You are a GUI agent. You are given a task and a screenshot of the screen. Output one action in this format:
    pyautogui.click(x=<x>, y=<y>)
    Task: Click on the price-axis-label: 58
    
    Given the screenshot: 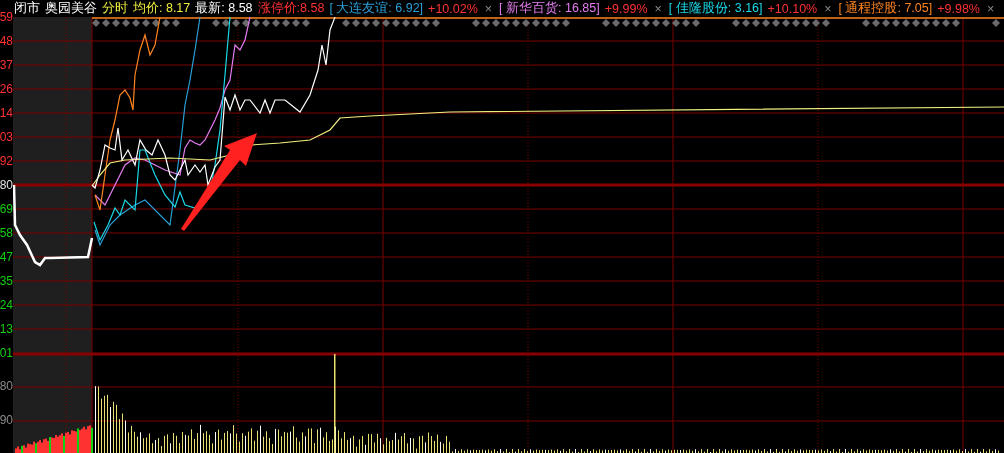 What is the action you would take?
    pyautogui.click(x=6, y=233)
    